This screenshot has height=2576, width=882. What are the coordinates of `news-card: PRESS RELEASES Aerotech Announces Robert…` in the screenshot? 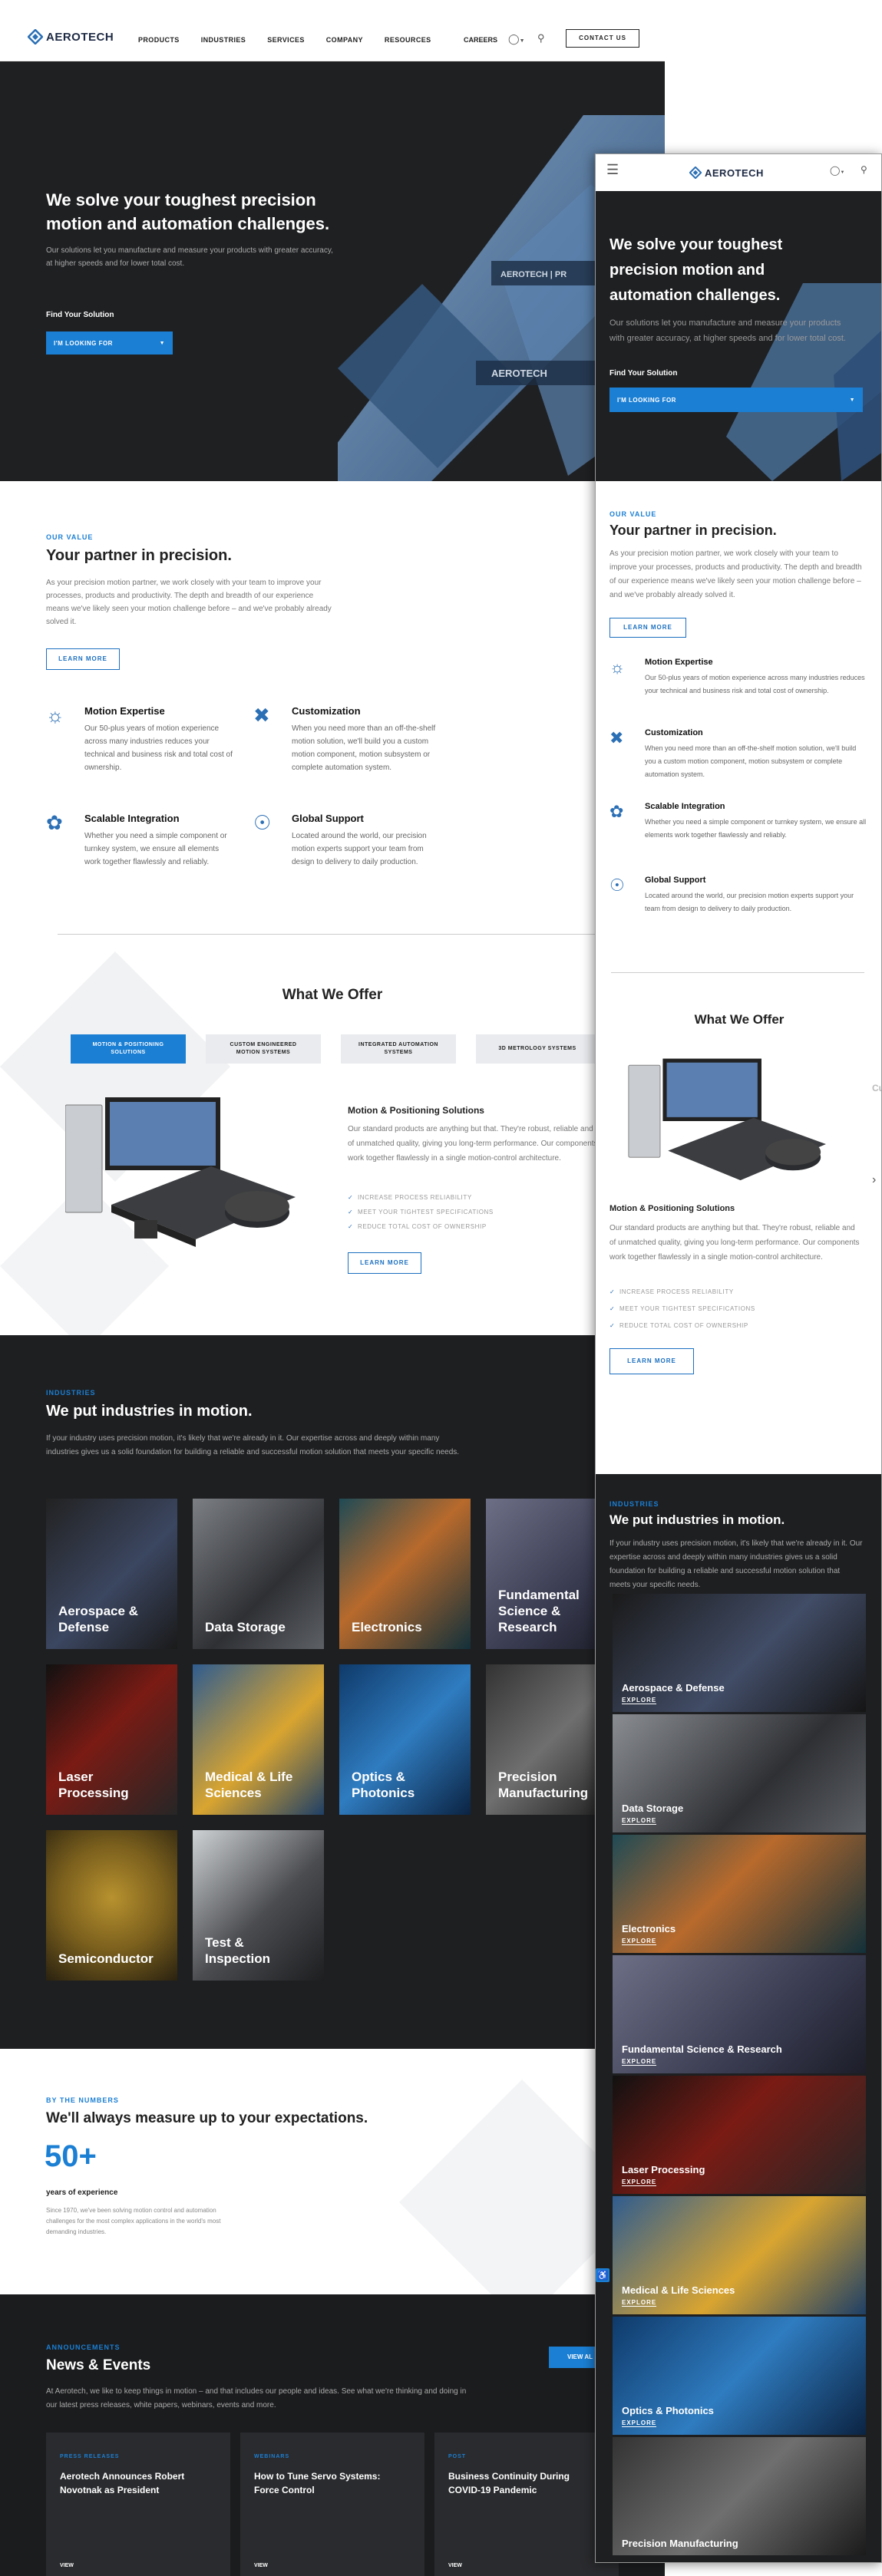 It's located at (138, 2504).